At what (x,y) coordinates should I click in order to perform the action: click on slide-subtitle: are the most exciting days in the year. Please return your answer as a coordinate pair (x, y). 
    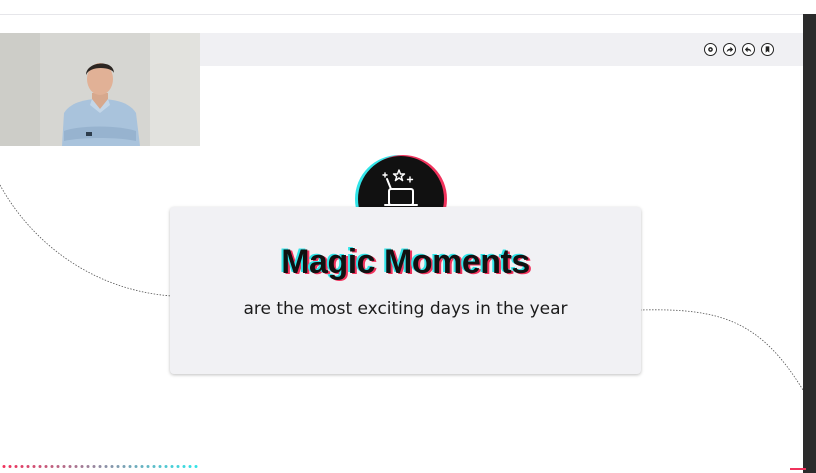
    Looking at the image, I should click on (405, 309).